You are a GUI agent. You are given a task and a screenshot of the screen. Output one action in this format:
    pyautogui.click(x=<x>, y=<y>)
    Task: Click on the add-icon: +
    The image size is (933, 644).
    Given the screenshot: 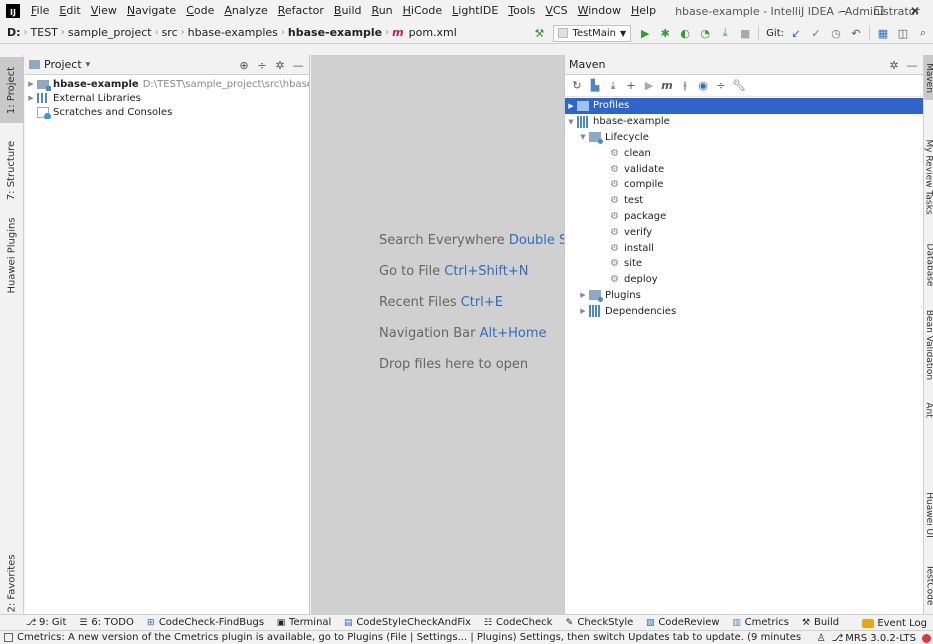 What is the action you would take?
    pyautogui.click(x=631, y=86)
    